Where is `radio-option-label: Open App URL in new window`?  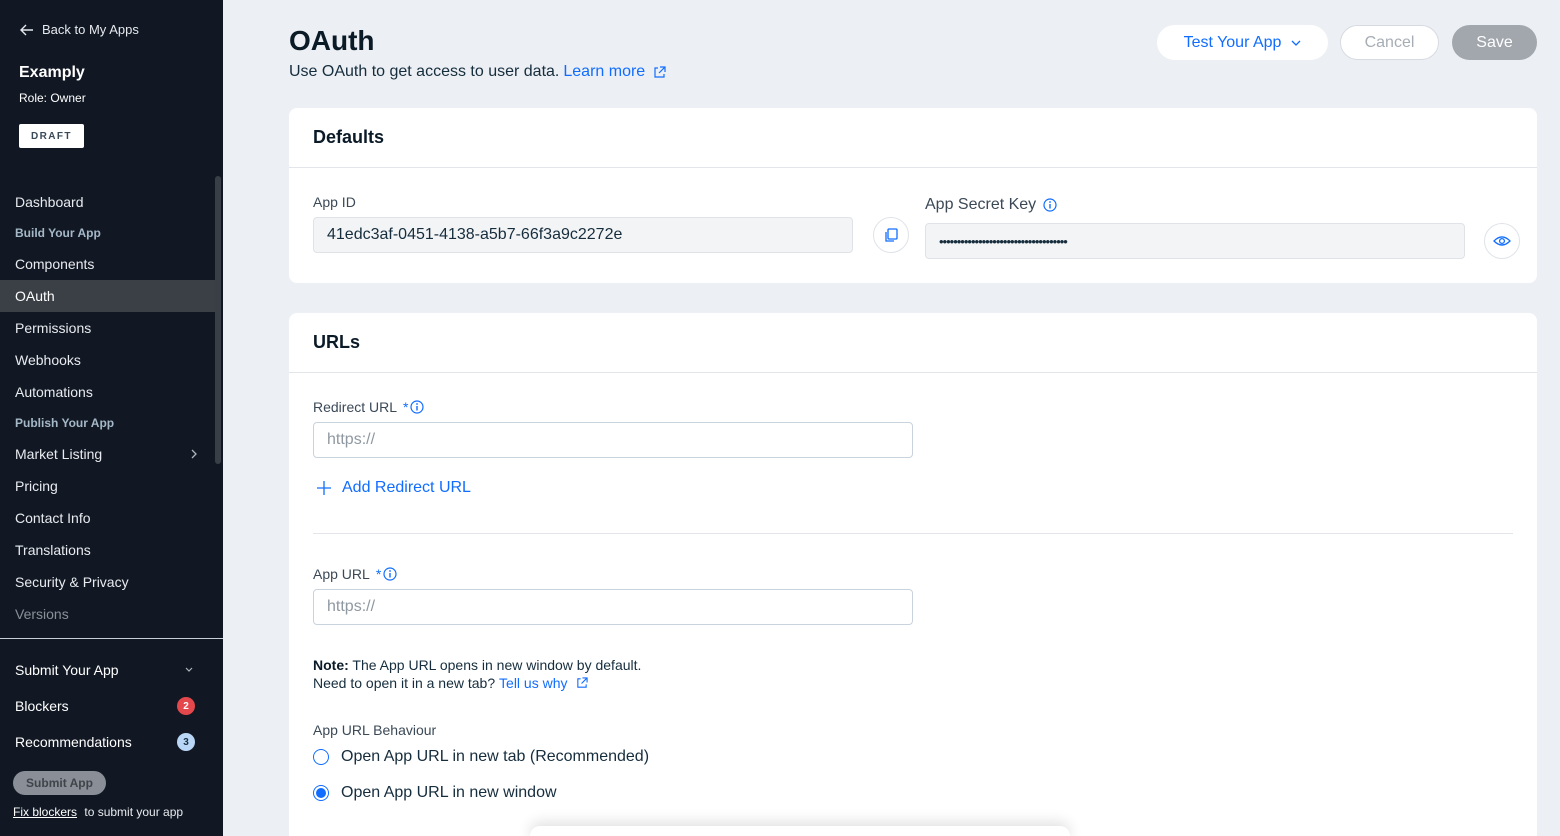
radio-option-label: Open App URL in new window is located at coordinates (449, 792).